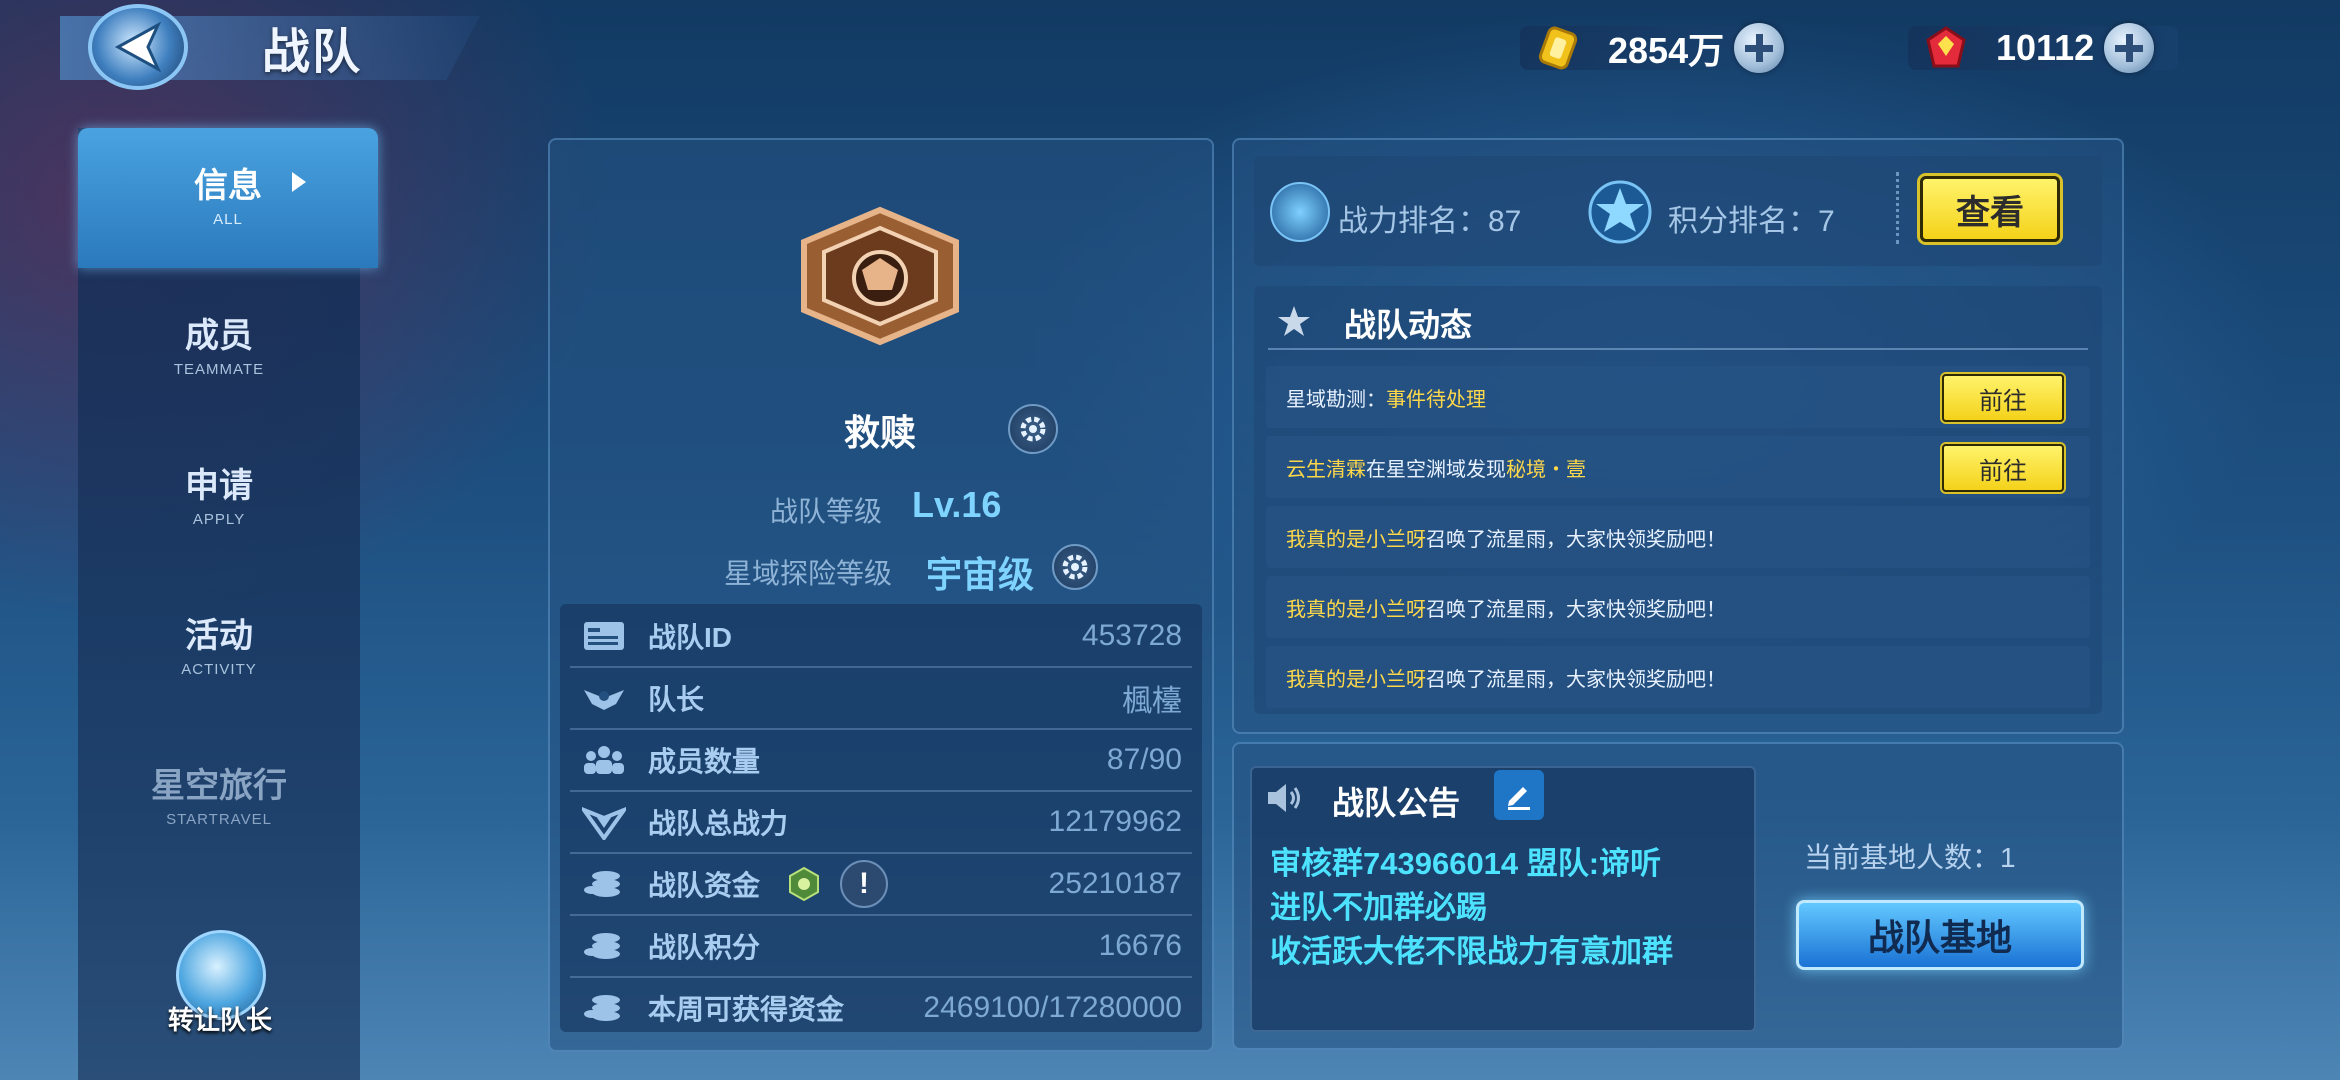 The height and width of the screenshot is (1080, 2340). I want to click on notice-text: 审核群743966014 盟队:谛听 进队不加群必踢 收活跃大佬不限战力有意加群, so click(1471, 907).